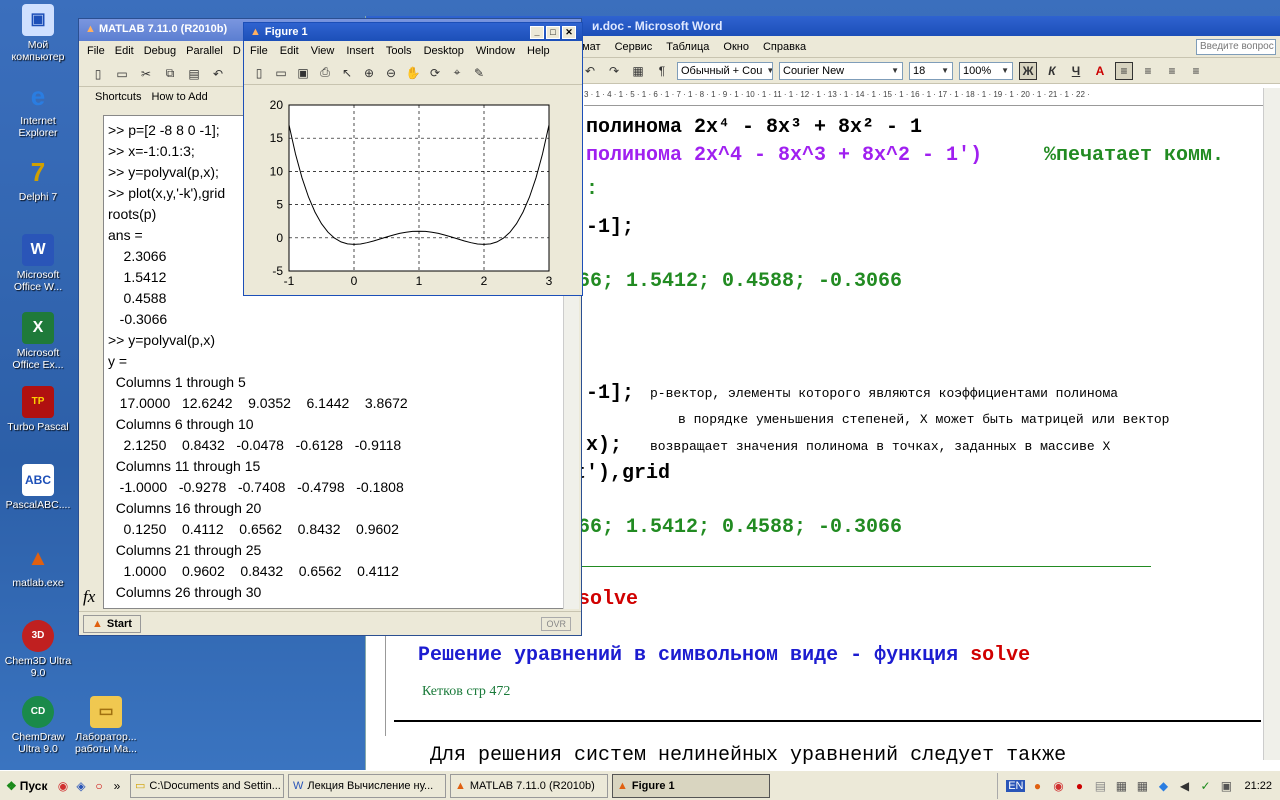 The width and height of the screenshot is (1280, 800). I want to click on copy-icon: ⧉, so click(170, 74).